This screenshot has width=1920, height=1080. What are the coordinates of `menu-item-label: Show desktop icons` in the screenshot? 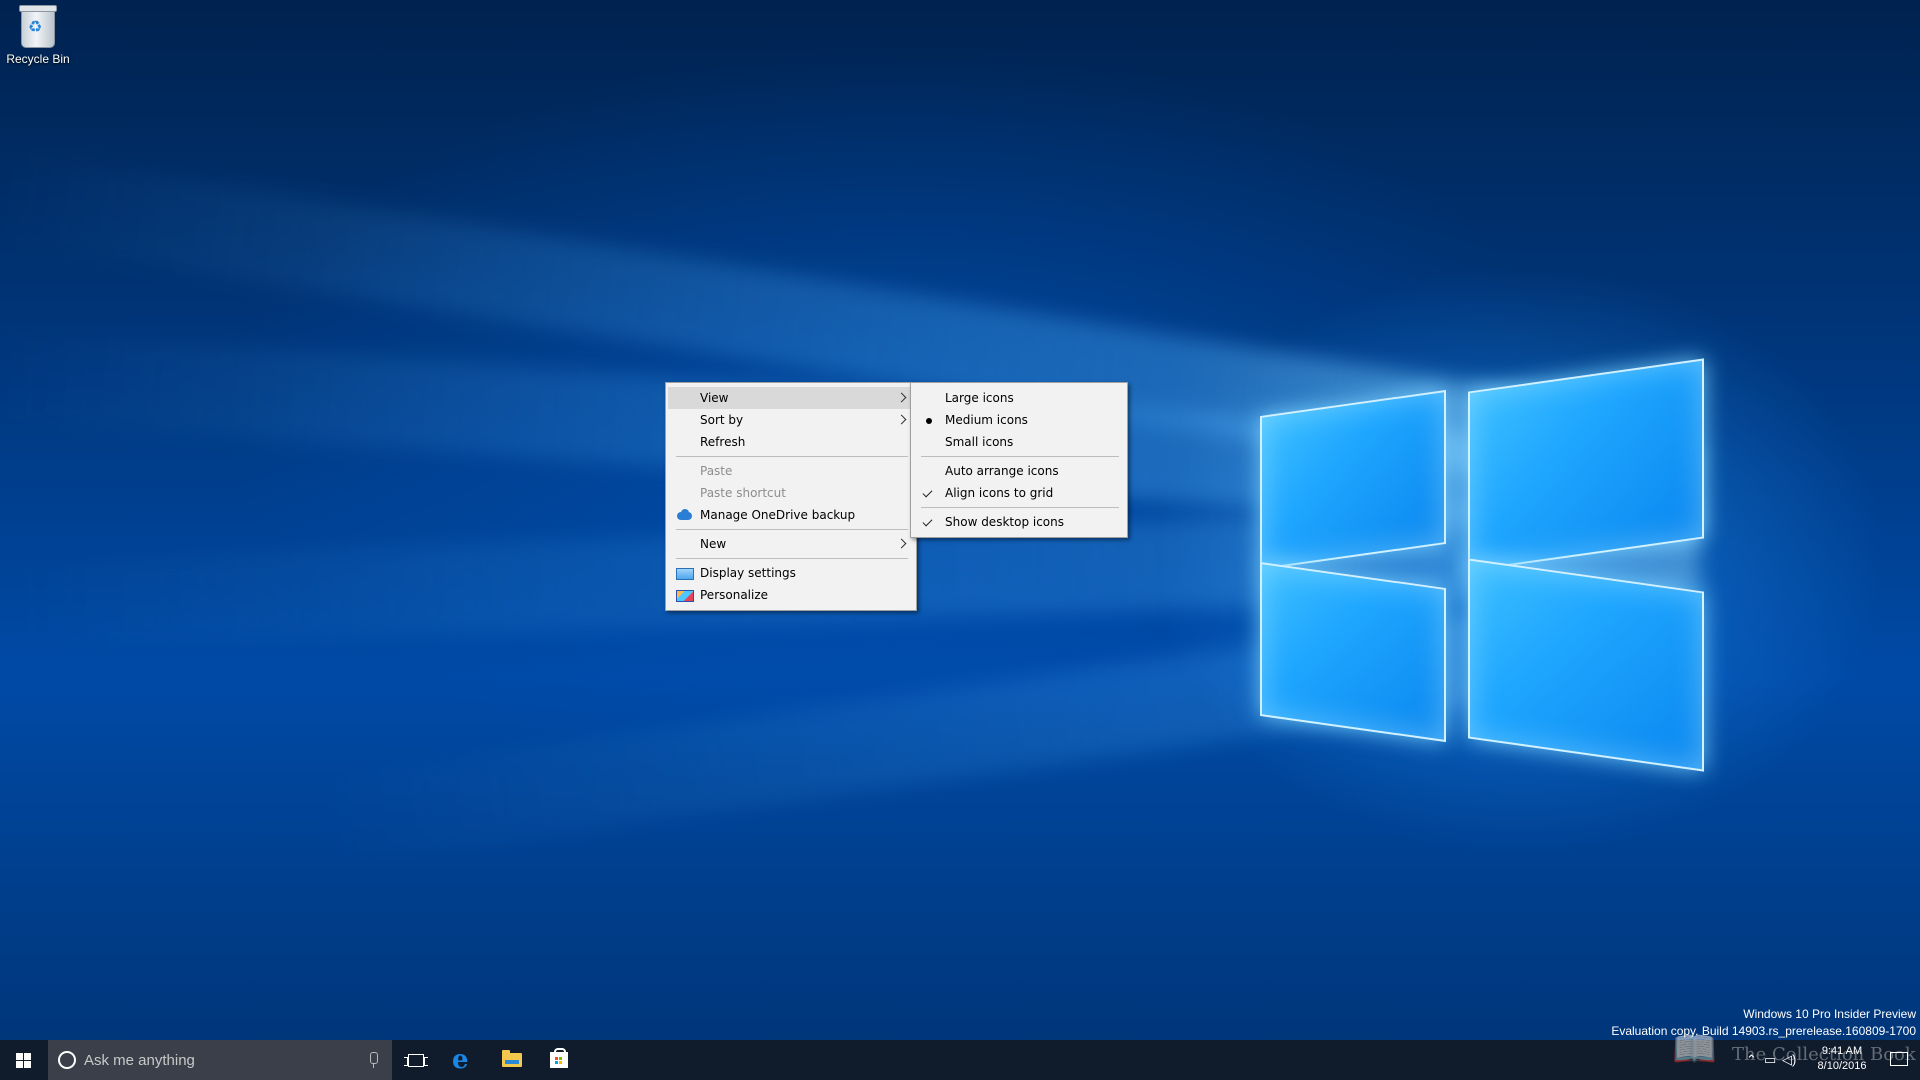 It's located at (1005, 522).